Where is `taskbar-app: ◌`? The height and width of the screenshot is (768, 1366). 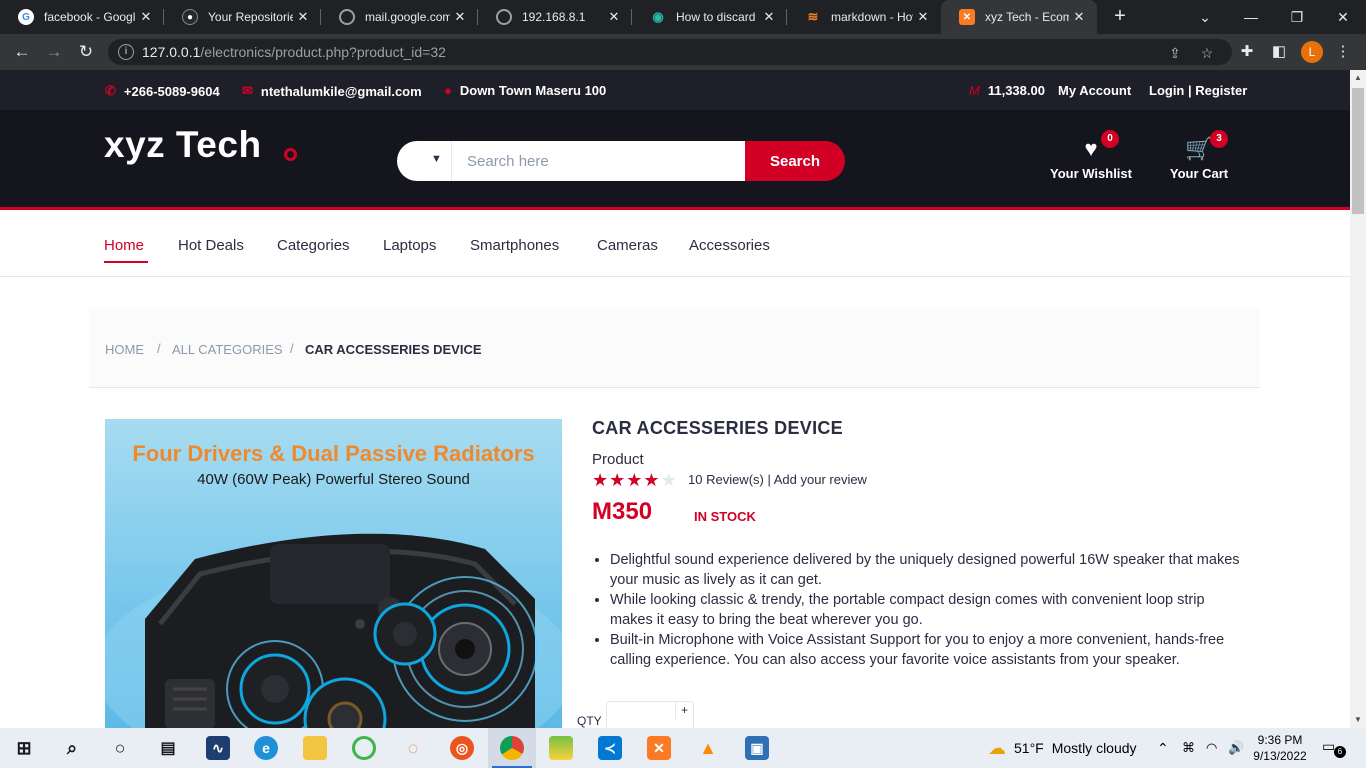 taskbar-app: ◌ is located at coordinates (413, 748).